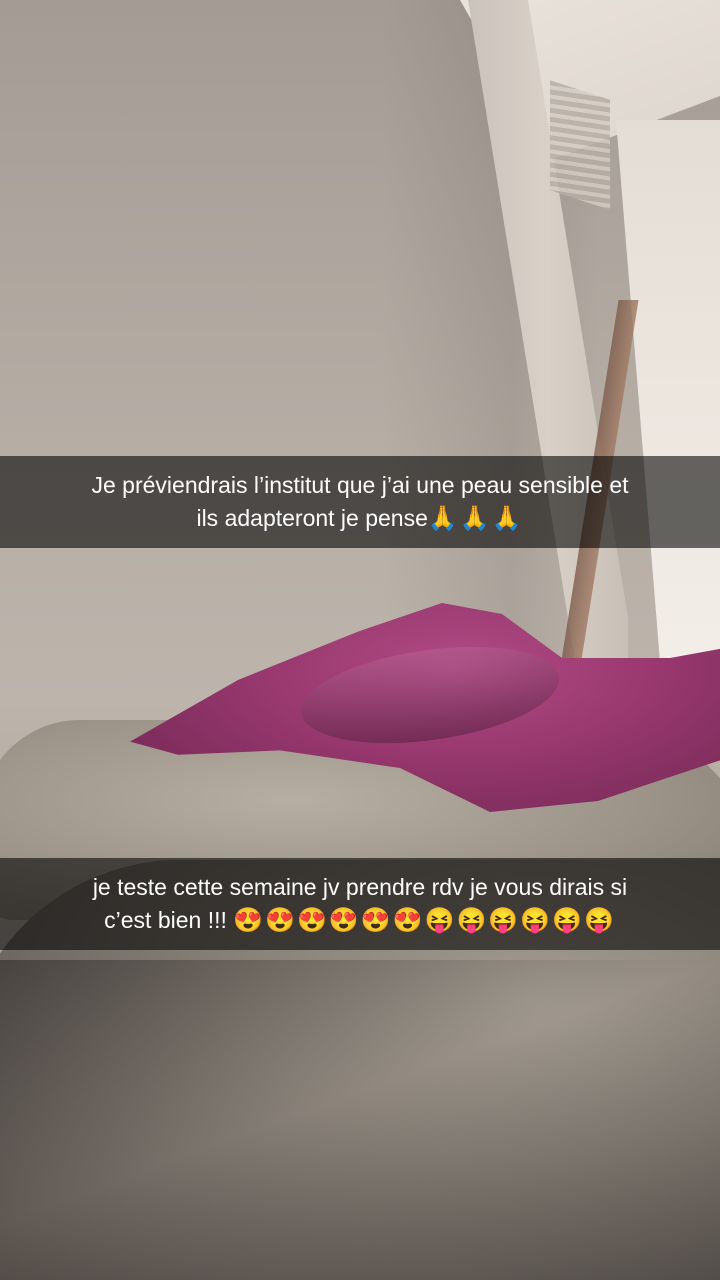 The height and width of the screenshot is (1280, 720). Describe the element at coordinates (424, 920) in the screenshot. I see `heart-eyes-and-tongue-emoji-icon: 😍😍😍😍😍😍😝😝😝😝😝😝` at that location.